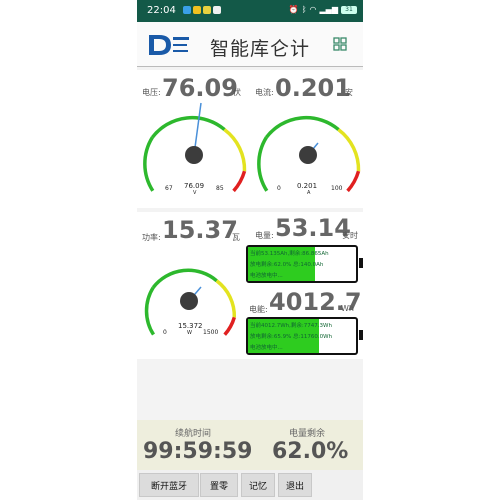 This screenshot has height=500, width=500. I want to click on charge-battery-cap, so click(361, 263).